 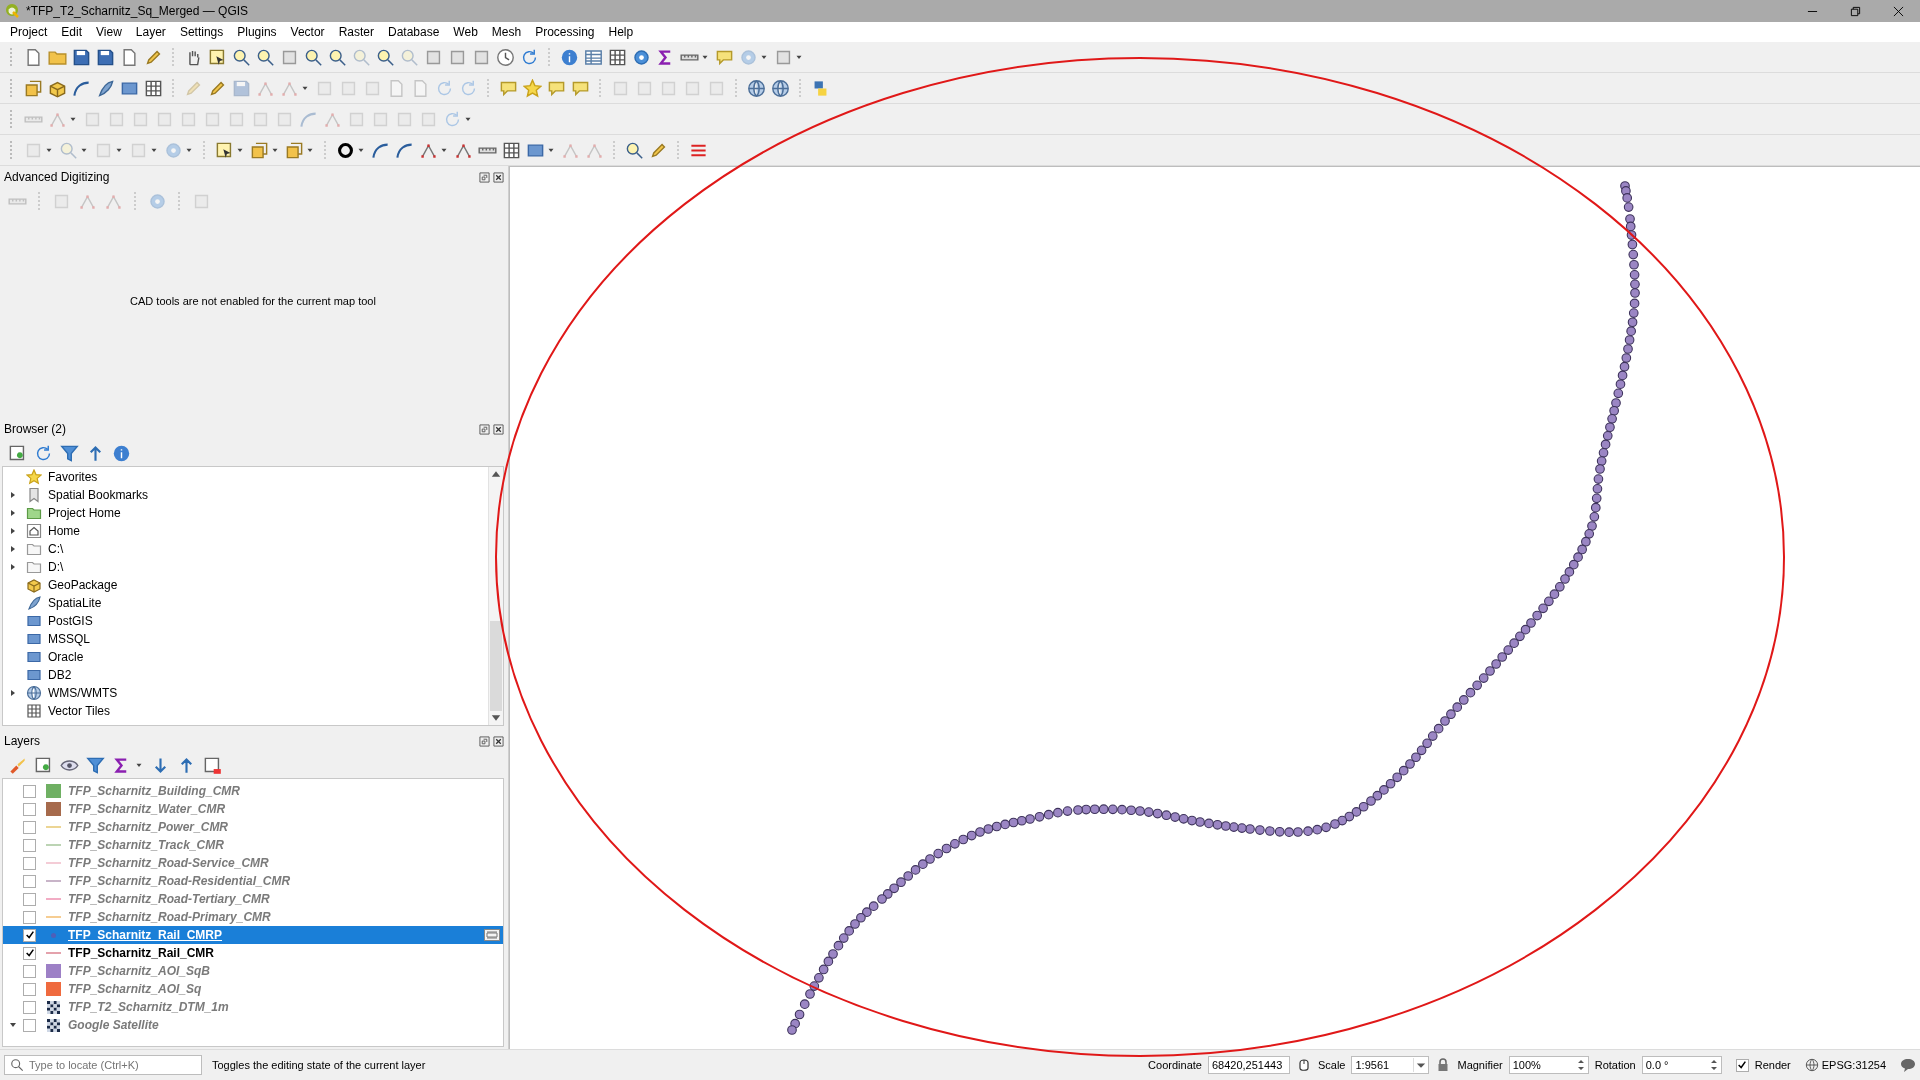 I want to click on table-icon, so click(x=593, y=57).